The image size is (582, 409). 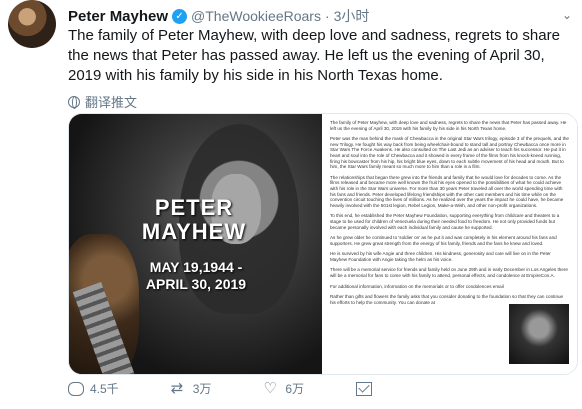 What do you see at coordinates (118, 16) in the screenshot?
I see `author-name: Peter Mayhew` at bounding box center [118, 16].